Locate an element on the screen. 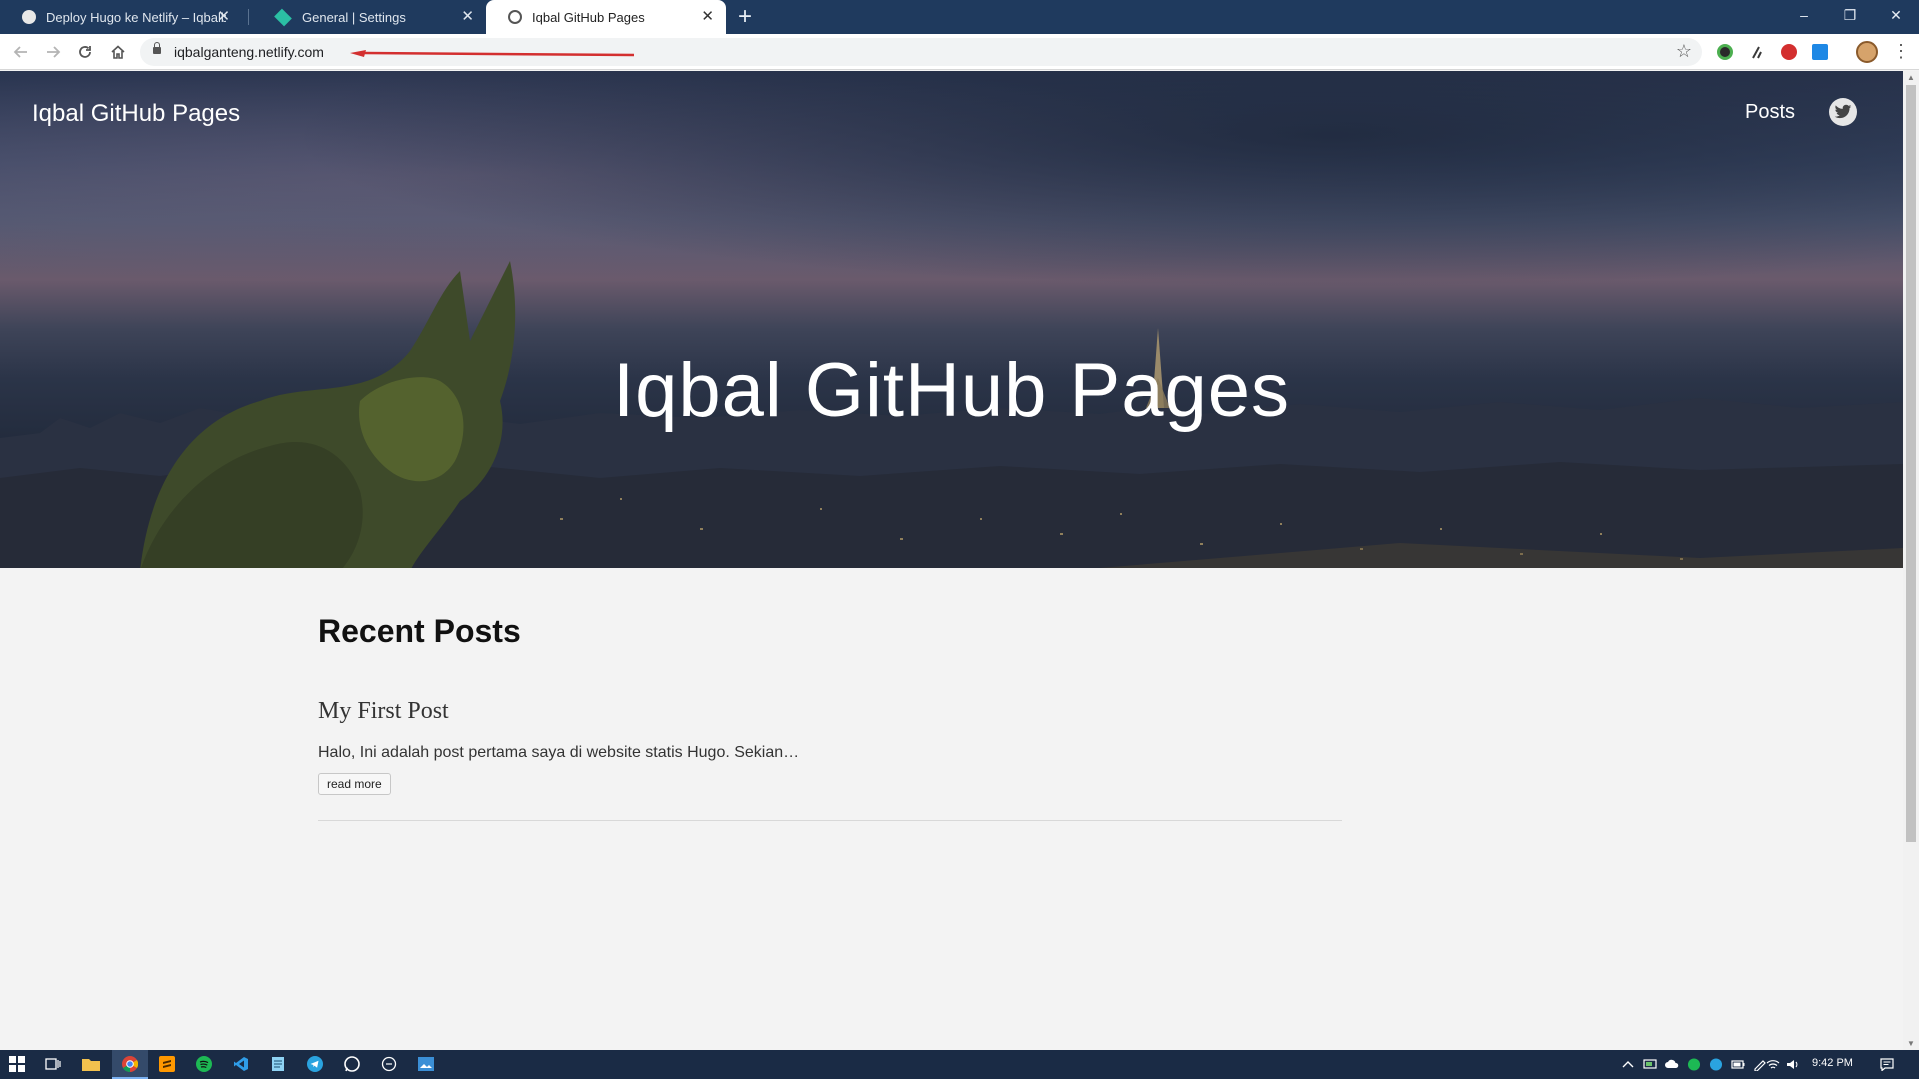  netlify-diamond-icon is located at coordinates (283, 17).